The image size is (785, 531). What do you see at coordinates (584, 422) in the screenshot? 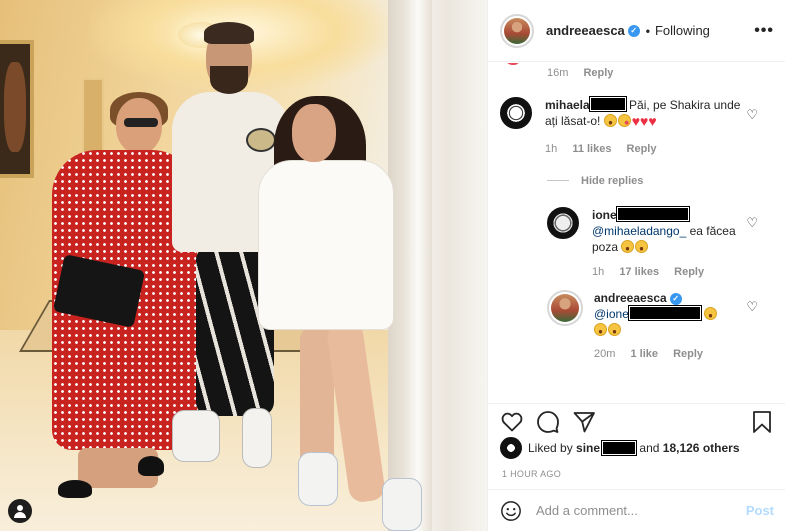
I see `share-paper-plane-icon` at bounding box center [584, 422].